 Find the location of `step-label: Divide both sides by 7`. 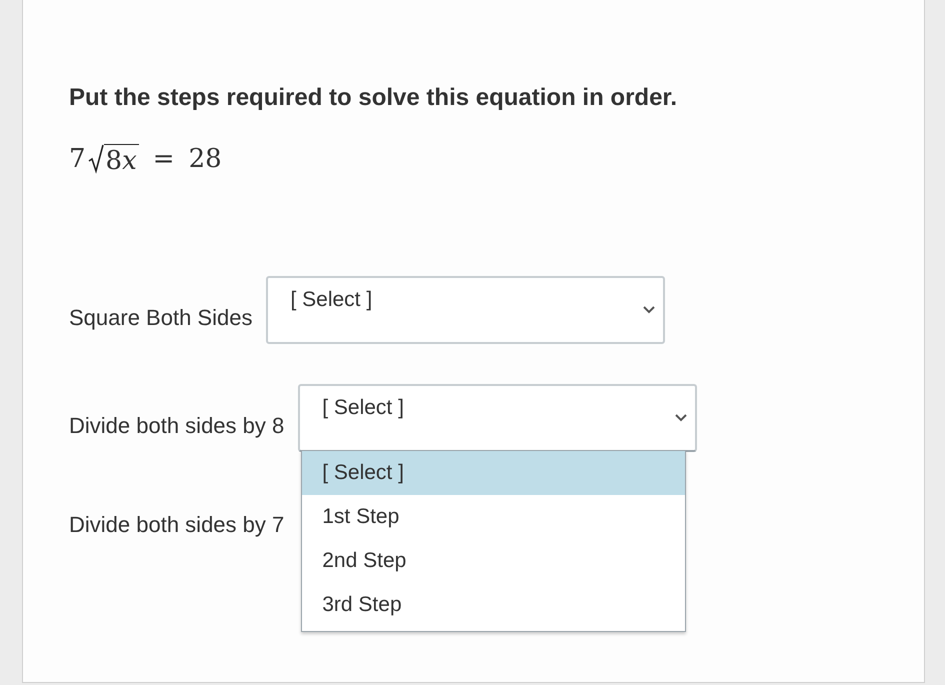

step-label: Divide both sides by 7 is located at coordinates (176, 525).